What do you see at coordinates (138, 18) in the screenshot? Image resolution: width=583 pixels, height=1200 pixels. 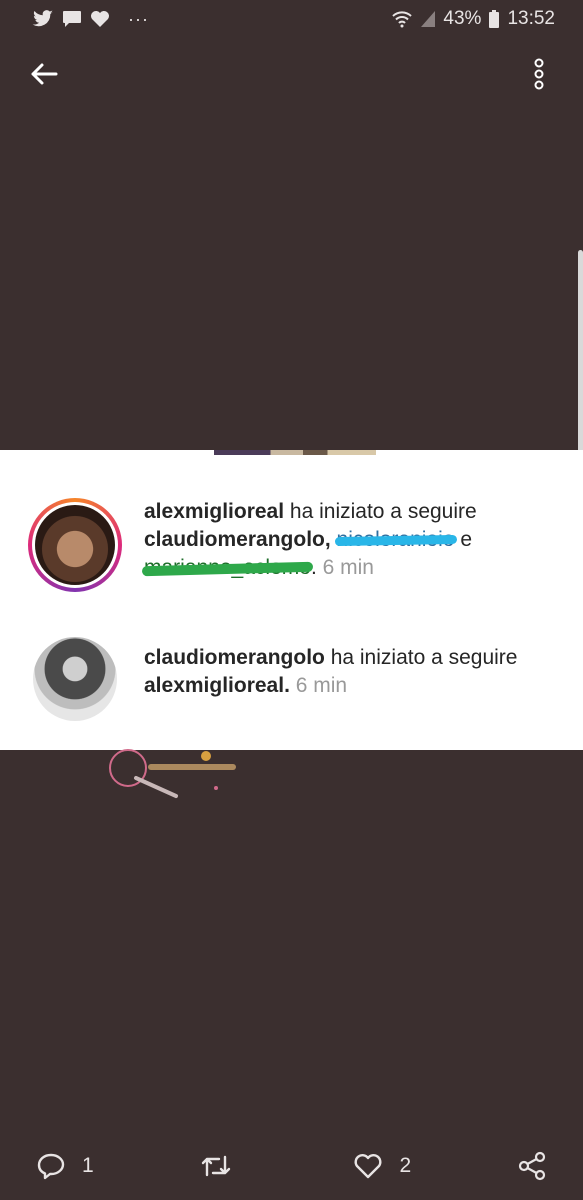 I see `more-notifications-icon: ···` at bounding box center [138, 18].